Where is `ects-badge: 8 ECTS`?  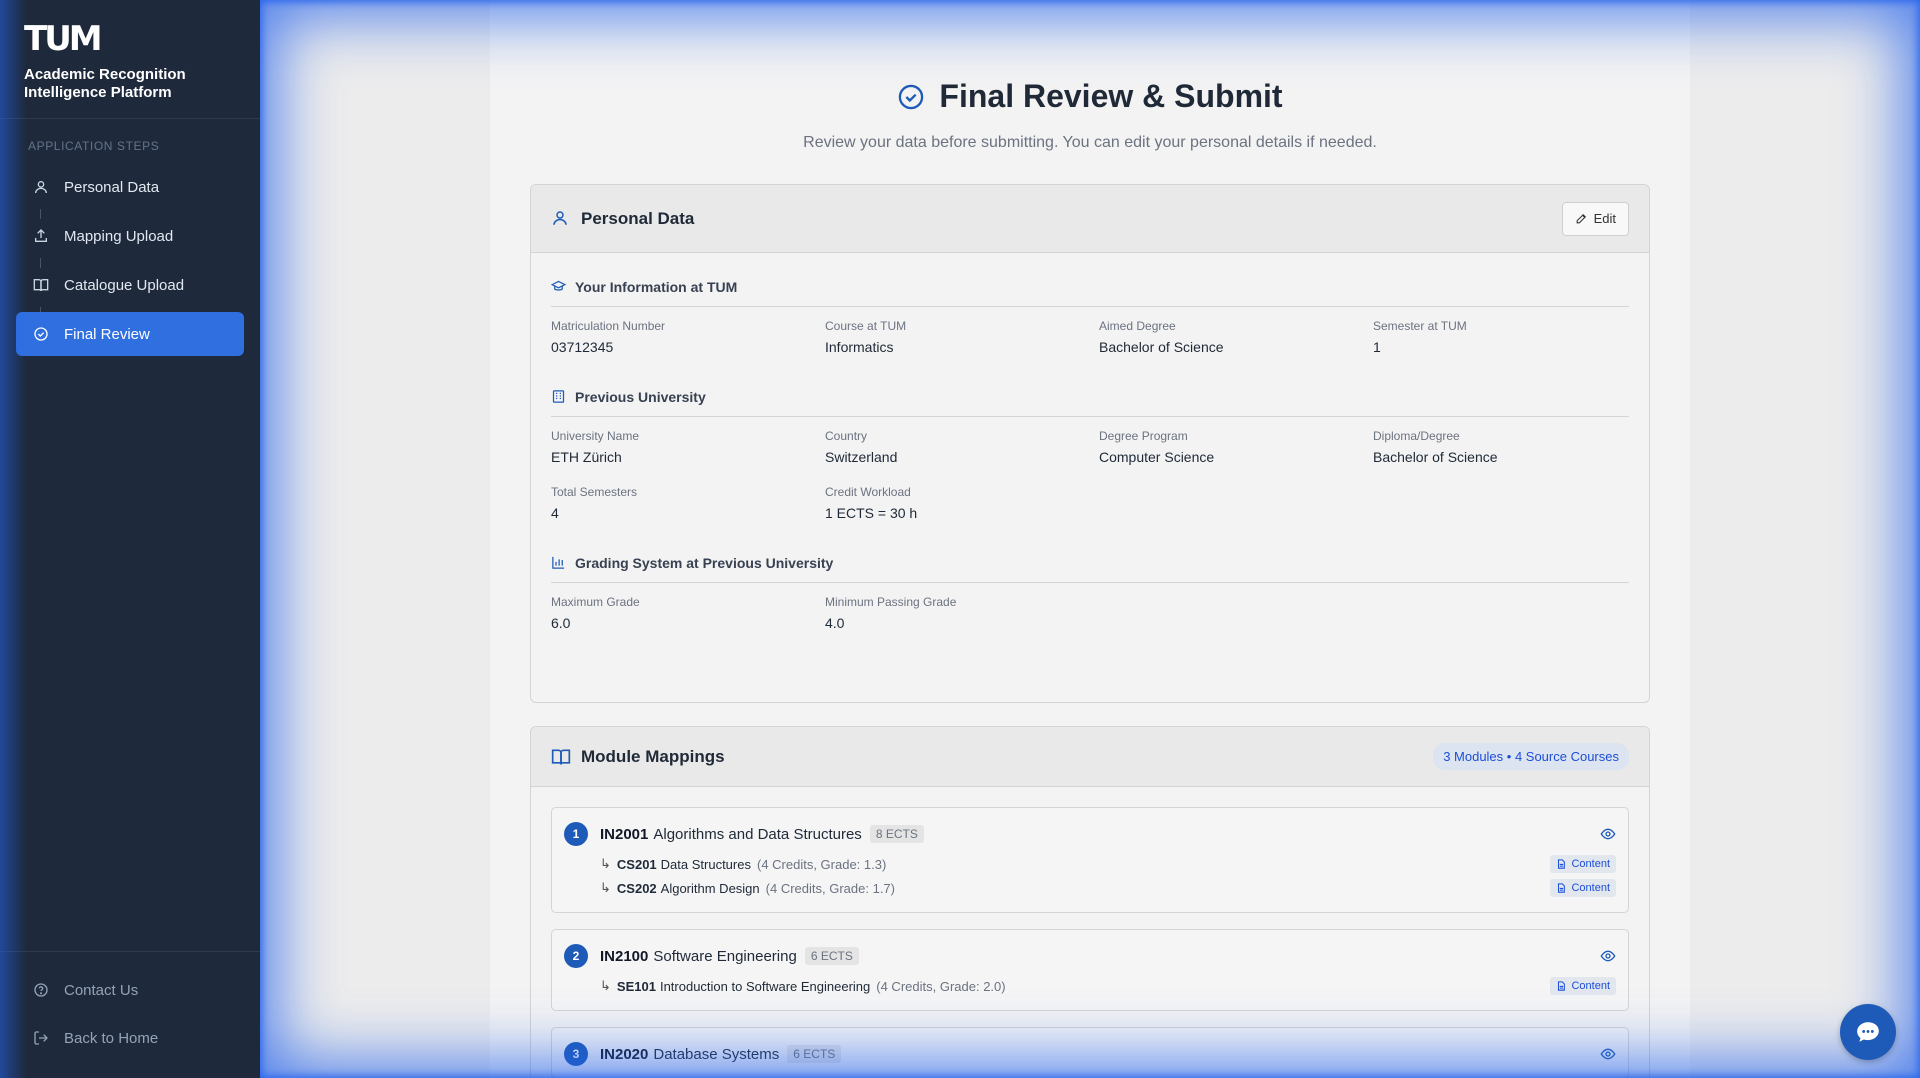
ects-badge: 8 ECTS is located at coordinates (896, 834).